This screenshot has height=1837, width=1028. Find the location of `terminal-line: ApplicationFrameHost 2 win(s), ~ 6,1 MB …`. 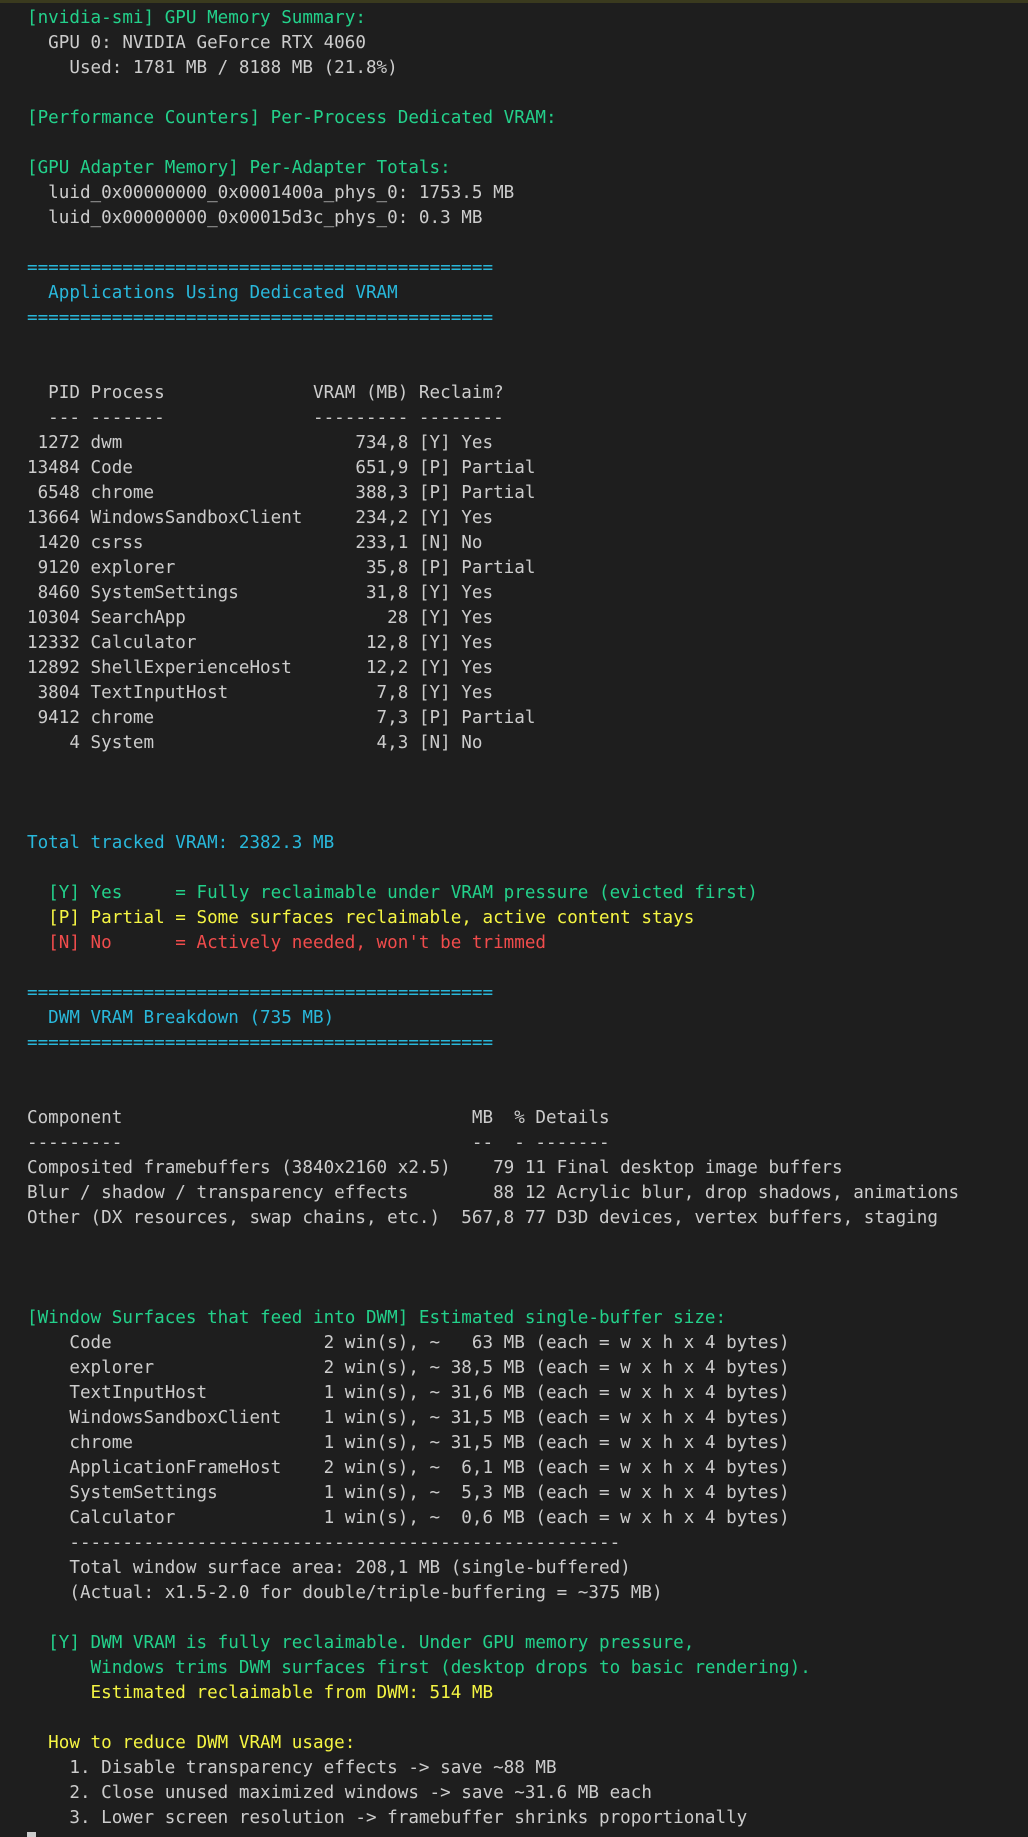

terminal-line: ApplicationFrameHost 2 win(s), ~ 6,1 MB … is located at coordinates (408, 1468).